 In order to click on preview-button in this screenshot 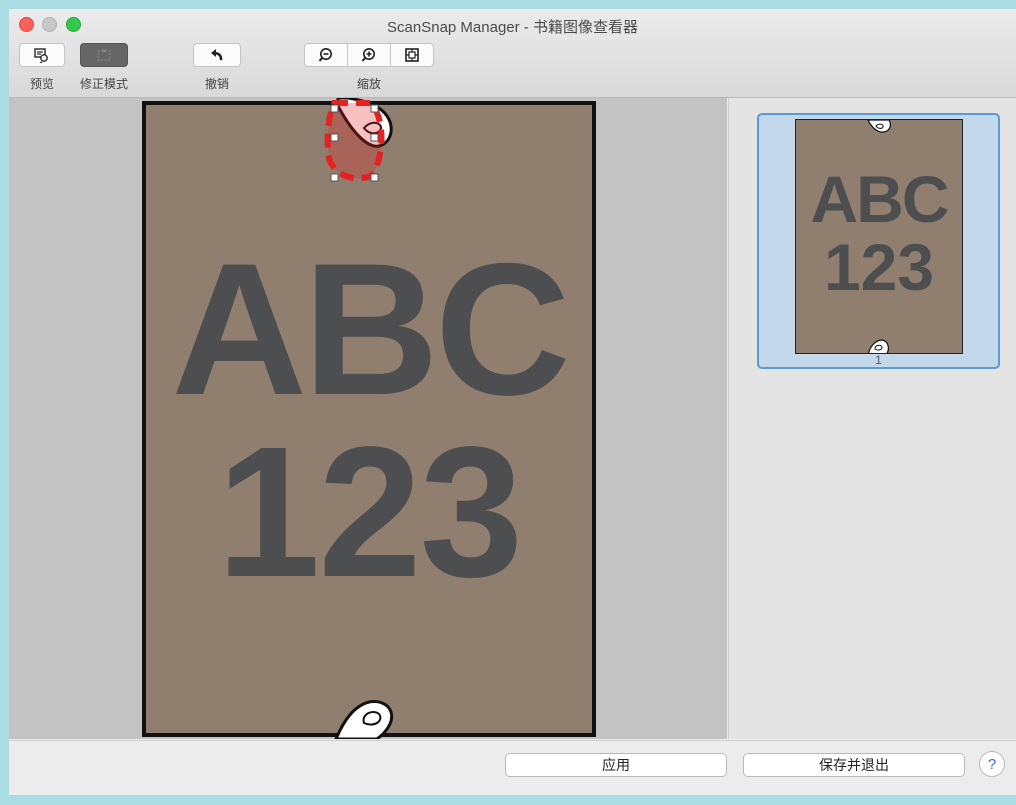, I will do `click(42, 55)`.